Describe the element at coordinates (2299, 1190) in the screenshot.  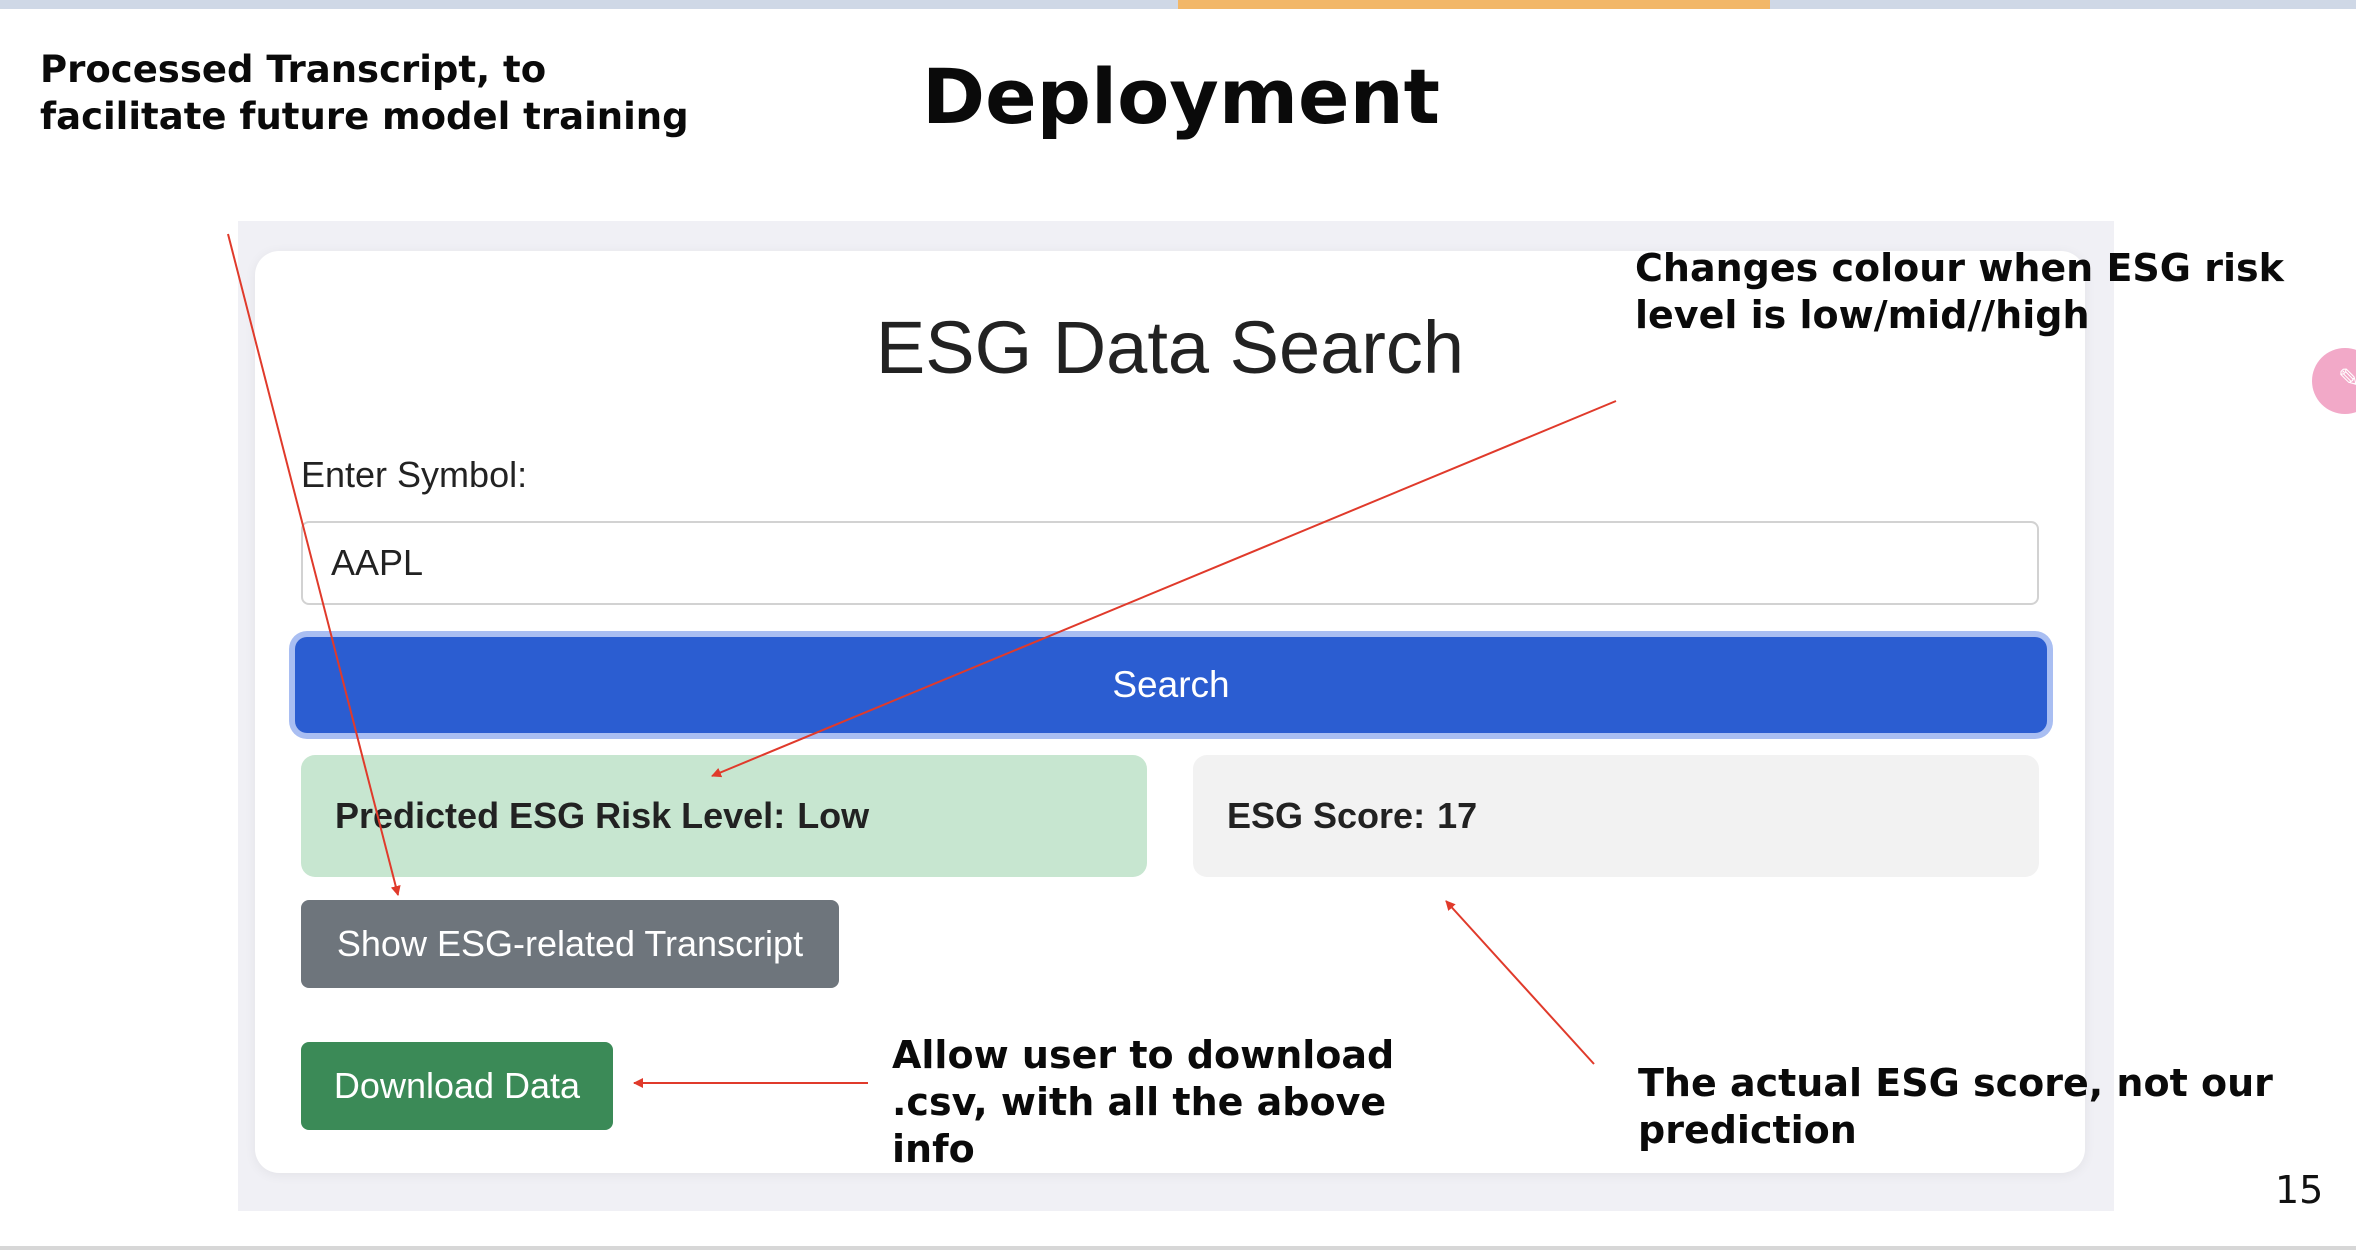
I see `page-number: 15` at that location.